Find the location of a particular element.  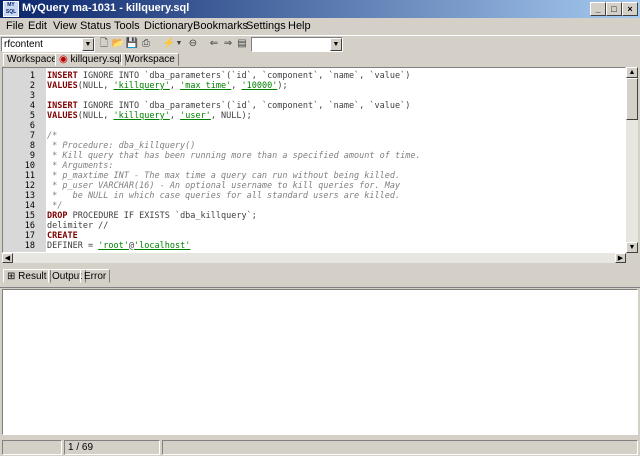

connection-value: rfcontent is located at coordinates (23, 44).